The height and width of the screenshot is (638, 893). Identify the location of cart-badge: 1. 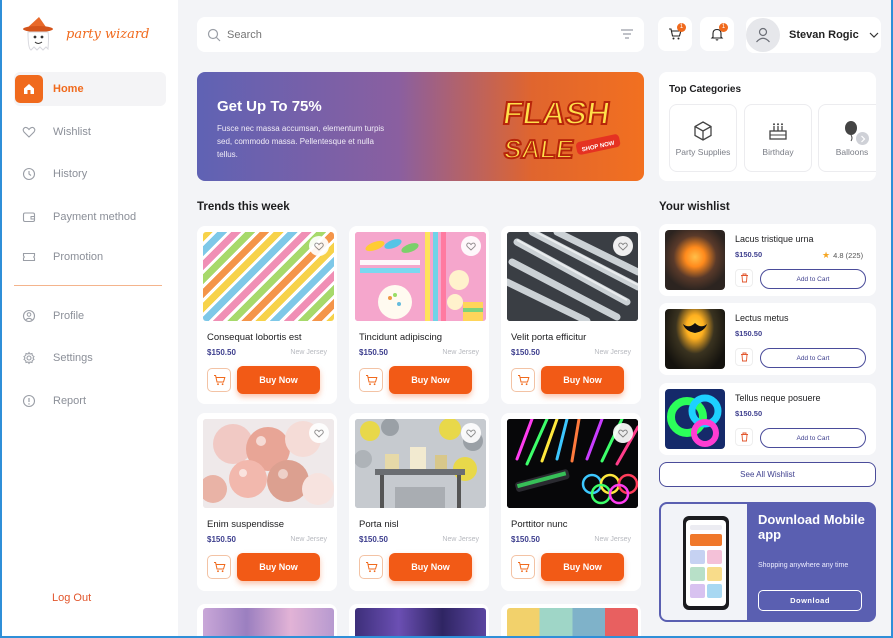
(681, 27).